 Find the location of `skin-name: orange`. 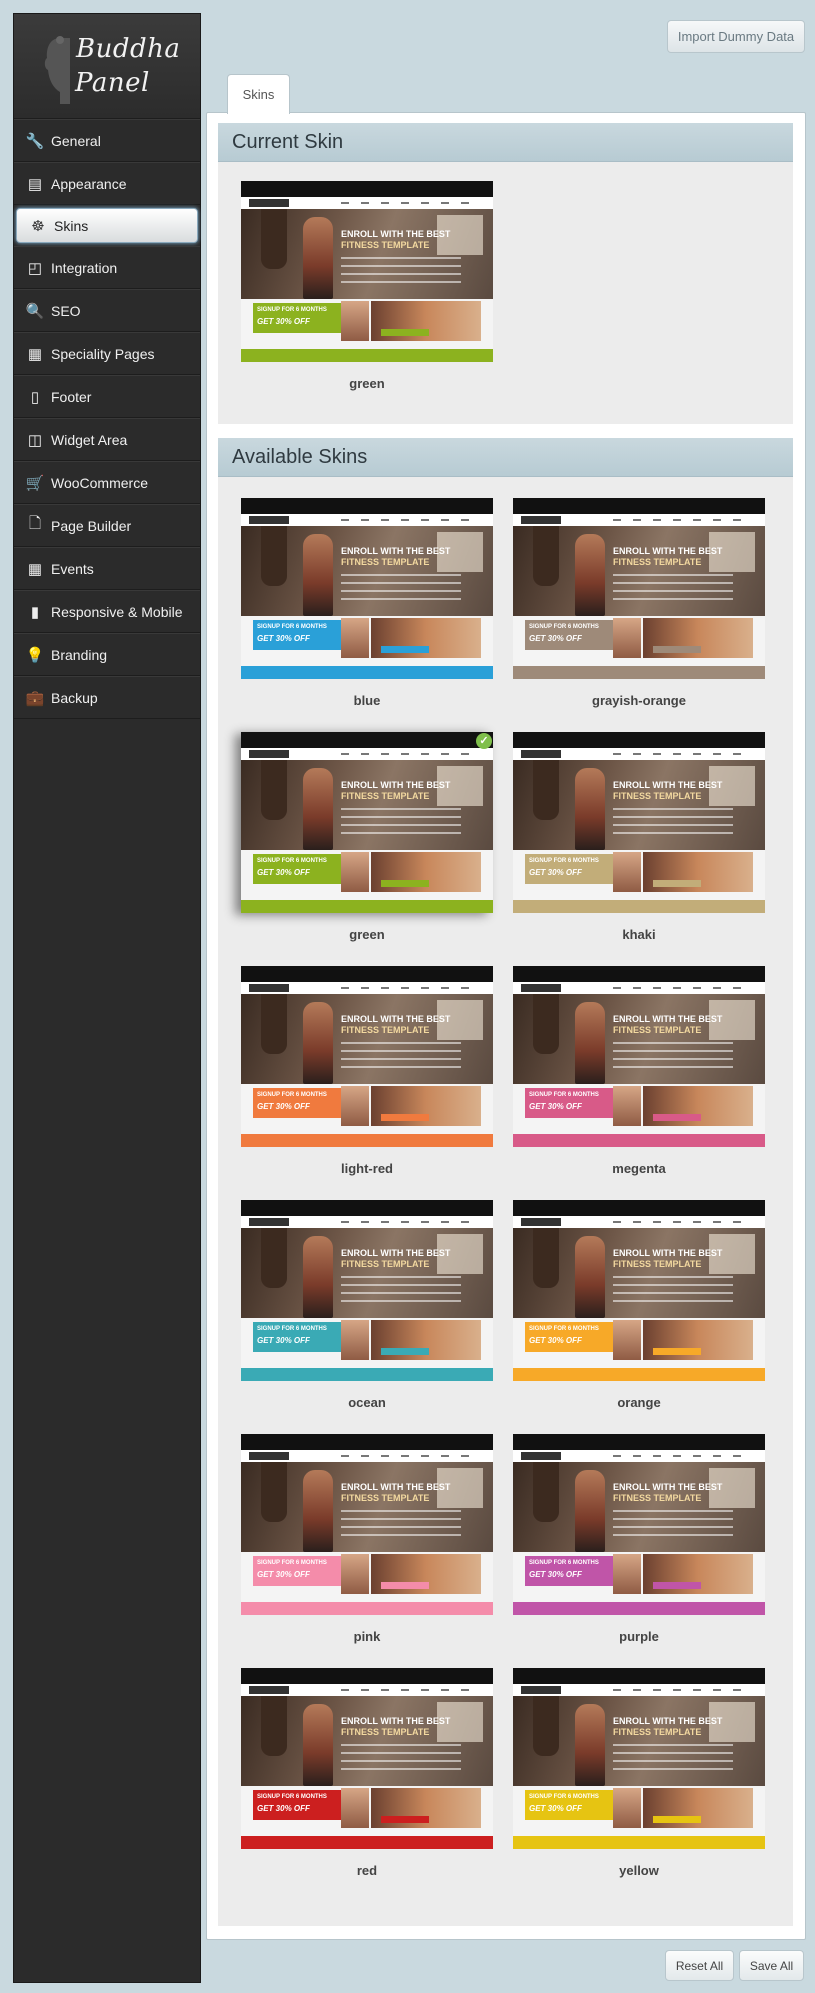

skin-name: orange is located at coordinates (639, 1402).